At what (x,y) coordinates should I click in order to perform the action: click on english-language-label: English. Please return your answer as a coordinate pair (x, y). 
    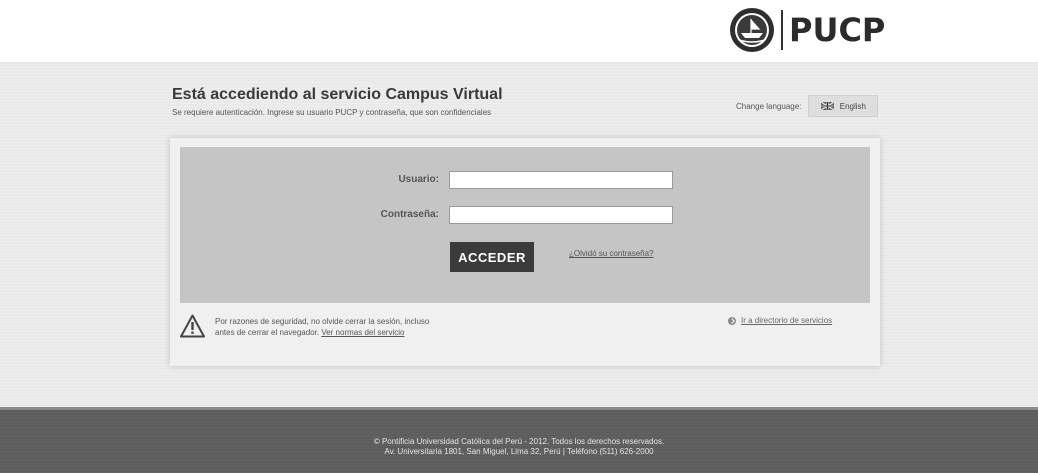
    Looking at the image, I should click on (853, 106).